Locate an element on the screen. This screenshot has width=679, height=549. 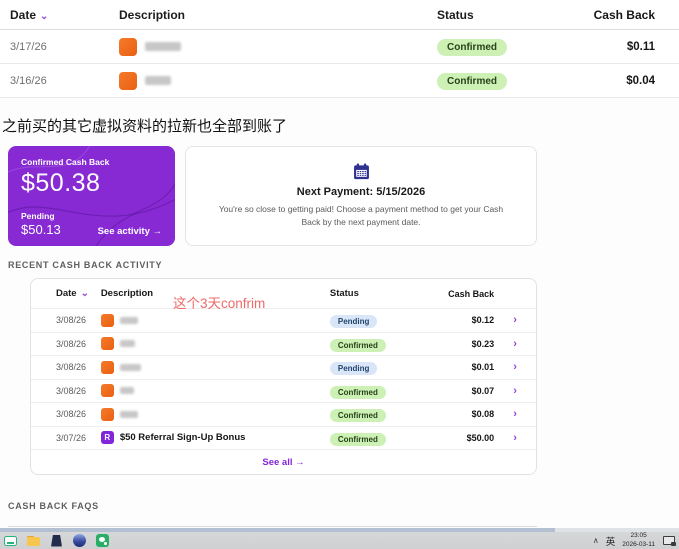
date-header-label: Date is located at coordinates (23, 14).